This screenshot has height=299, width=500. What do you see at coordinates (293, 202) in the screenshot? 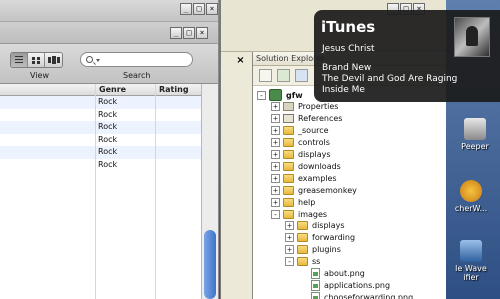
I see `tree-item: + help` at bounding box center [293, 202].